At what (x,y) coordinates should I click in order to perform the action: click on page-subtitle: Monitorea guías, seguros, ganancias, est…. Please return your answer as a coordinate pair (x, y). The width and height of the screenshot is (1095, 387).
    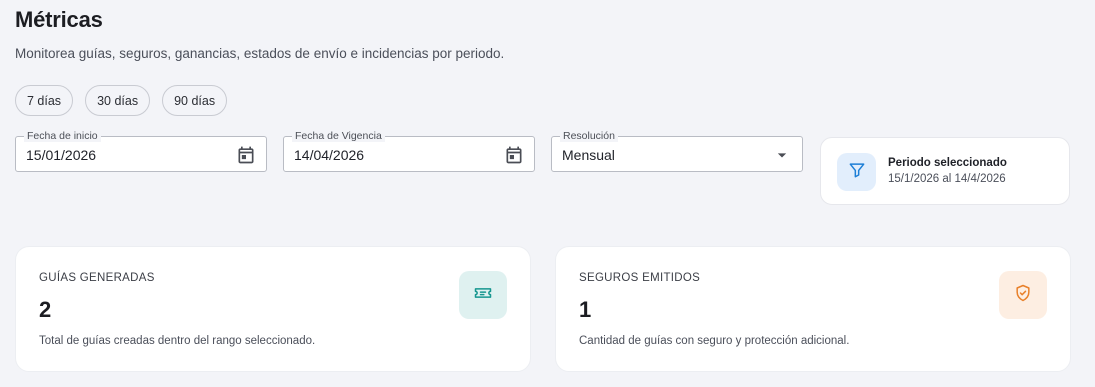
    Looking at the image, I should click on (260, 53).